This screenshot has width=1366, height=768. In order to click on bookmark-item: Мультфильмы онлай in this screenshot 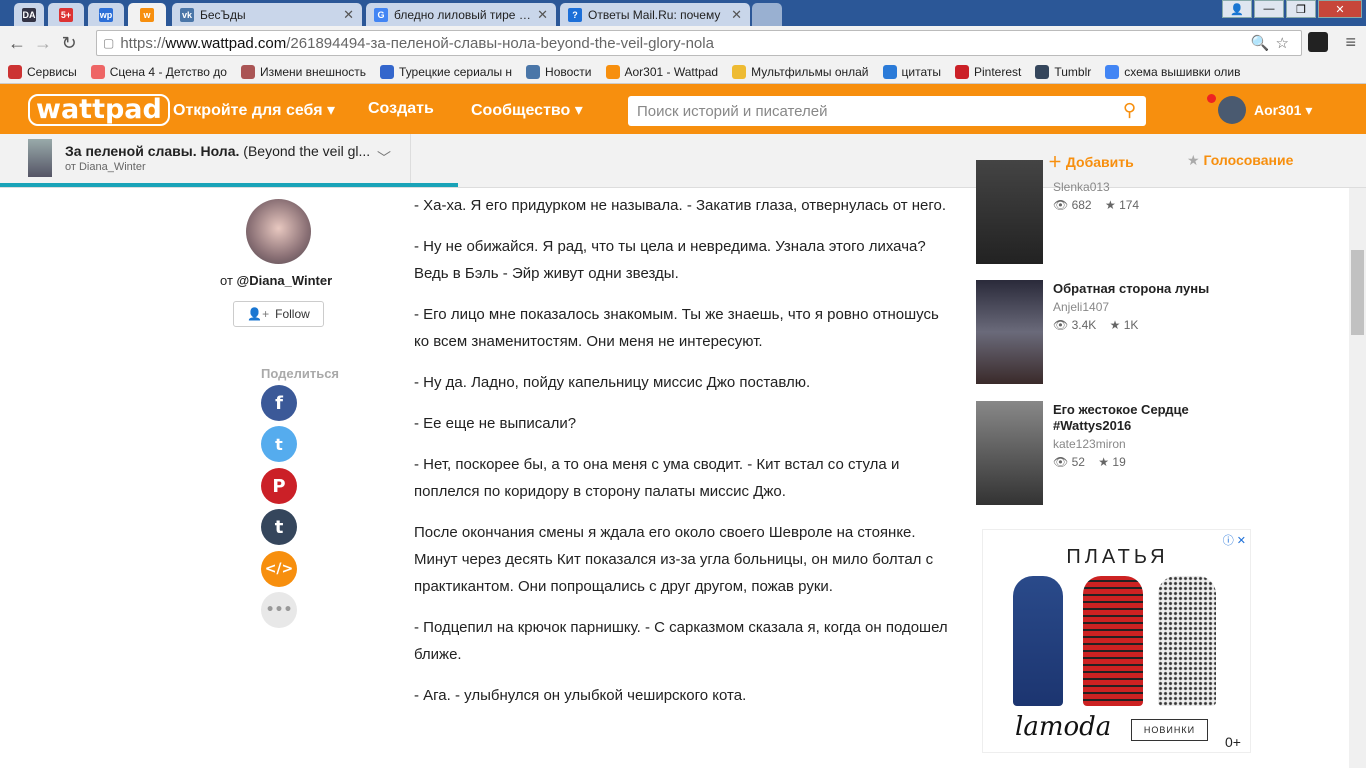, I will do `click(800, 71)`.